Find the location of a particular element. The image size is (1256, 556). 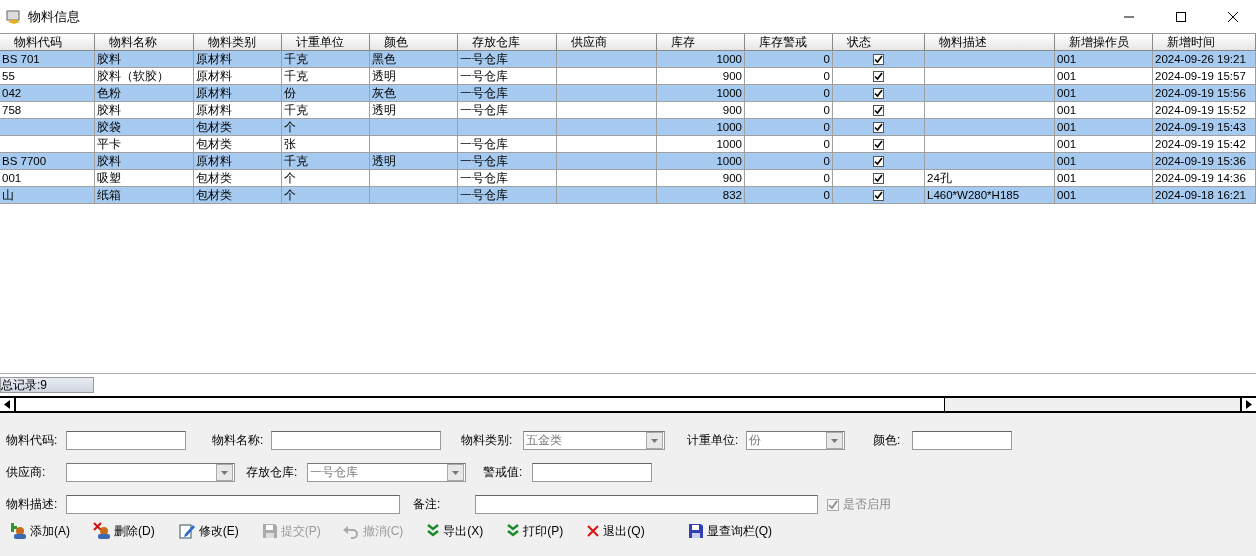

column-header: 计重单位 is located at coordinates (326, 42).